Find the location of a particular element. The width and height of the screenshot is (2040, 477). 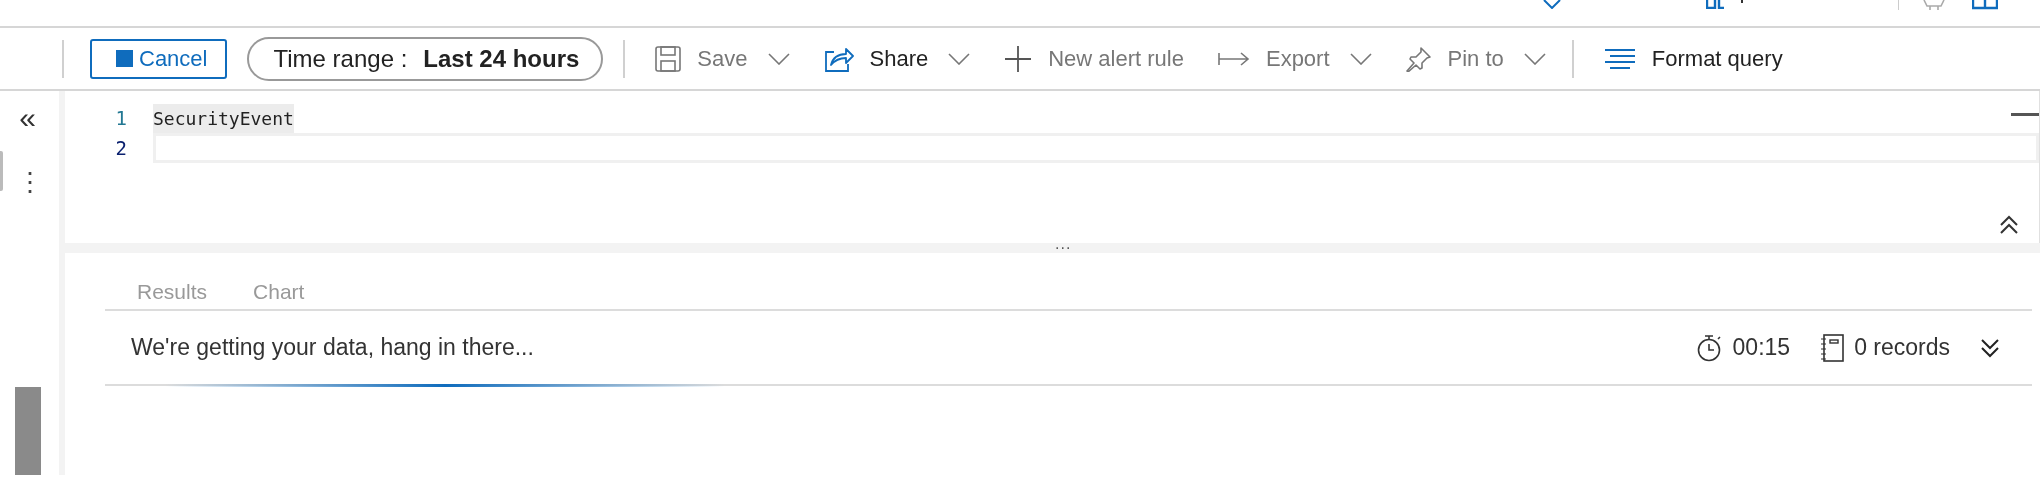

record-count: 0 records is located at coordinates (1902, 347).